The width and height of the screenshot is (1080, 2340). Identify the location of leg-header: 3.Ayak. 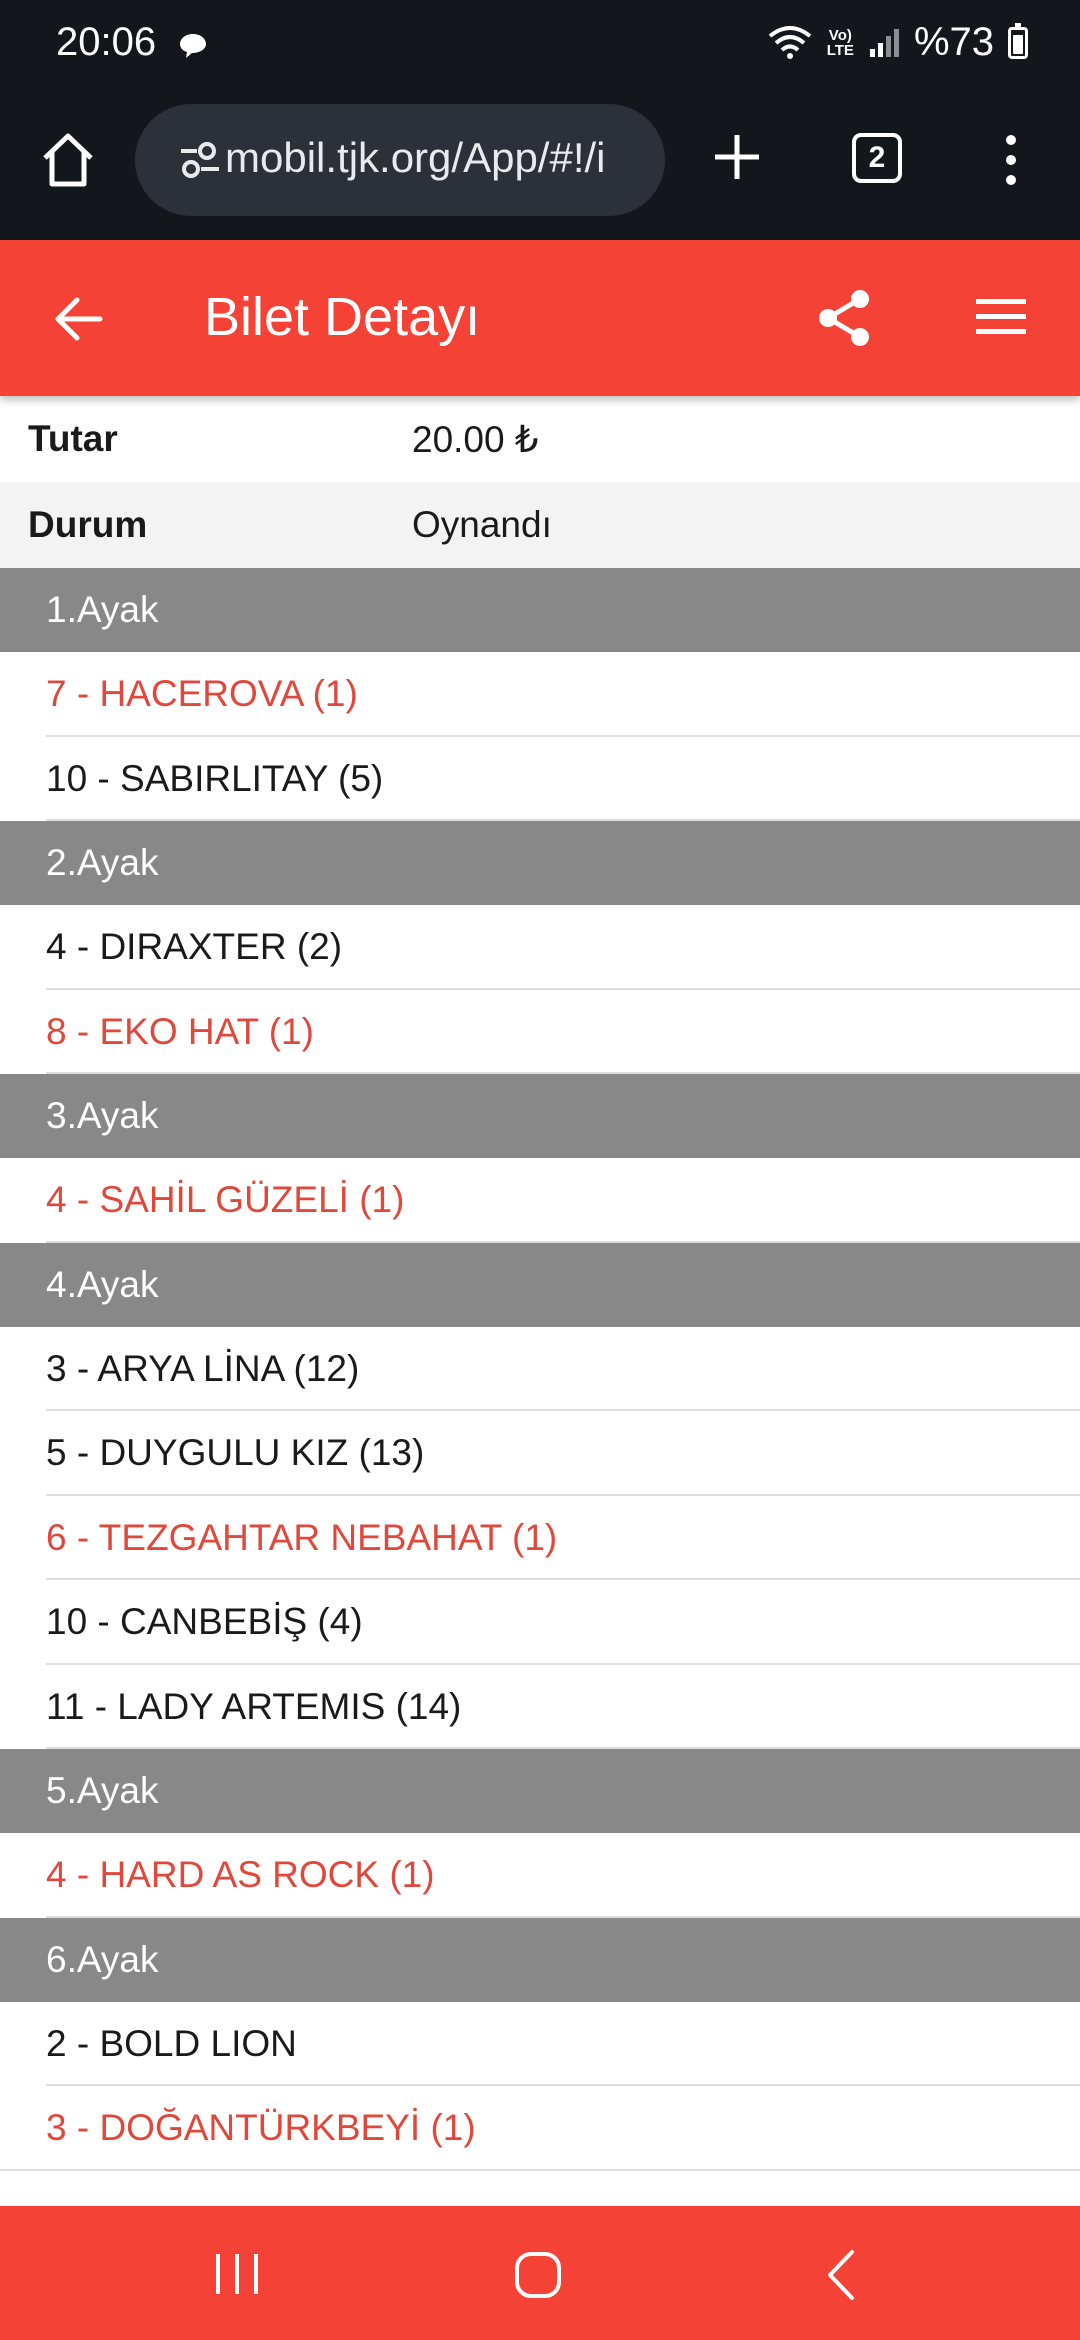
(540, 1116).